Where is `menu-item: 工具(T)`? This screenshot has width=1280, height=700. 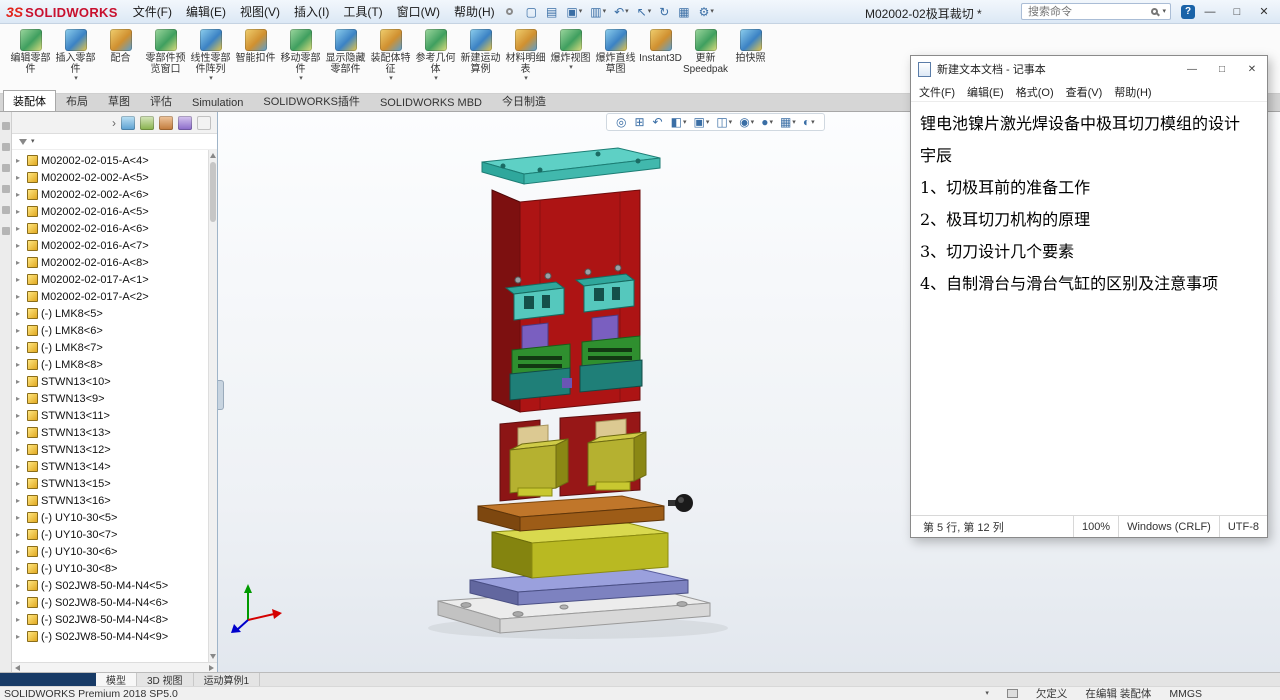 menu-item: 工具(T) is located at coordinates (362, 11).